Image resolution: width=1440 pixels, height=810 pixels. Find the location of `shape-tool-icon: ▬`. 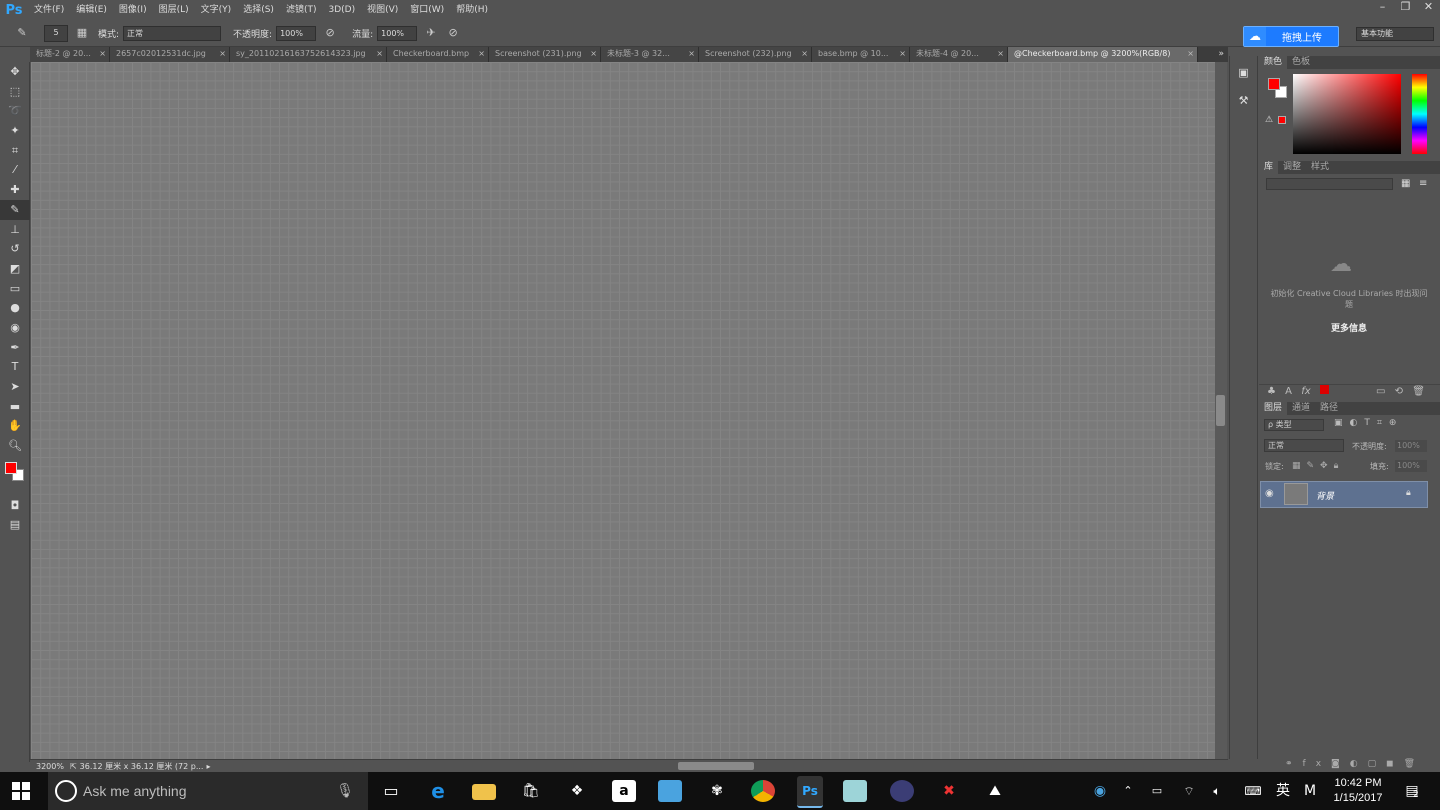

shape-tool-icon: ▬ is located at coordinates (15, 407).